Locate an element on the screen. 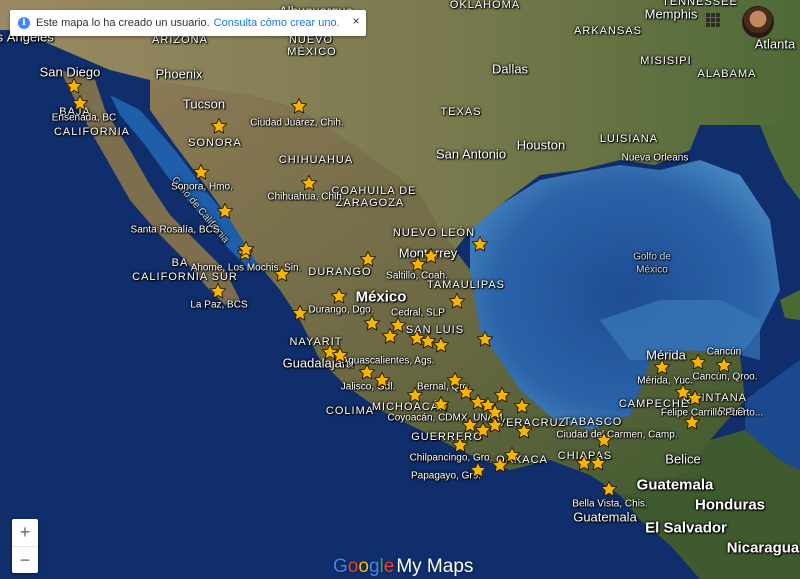 Image resolution: width=800 pixels, height=579 pixels. zoom-in-button: + is located at coordinates (25, 532).